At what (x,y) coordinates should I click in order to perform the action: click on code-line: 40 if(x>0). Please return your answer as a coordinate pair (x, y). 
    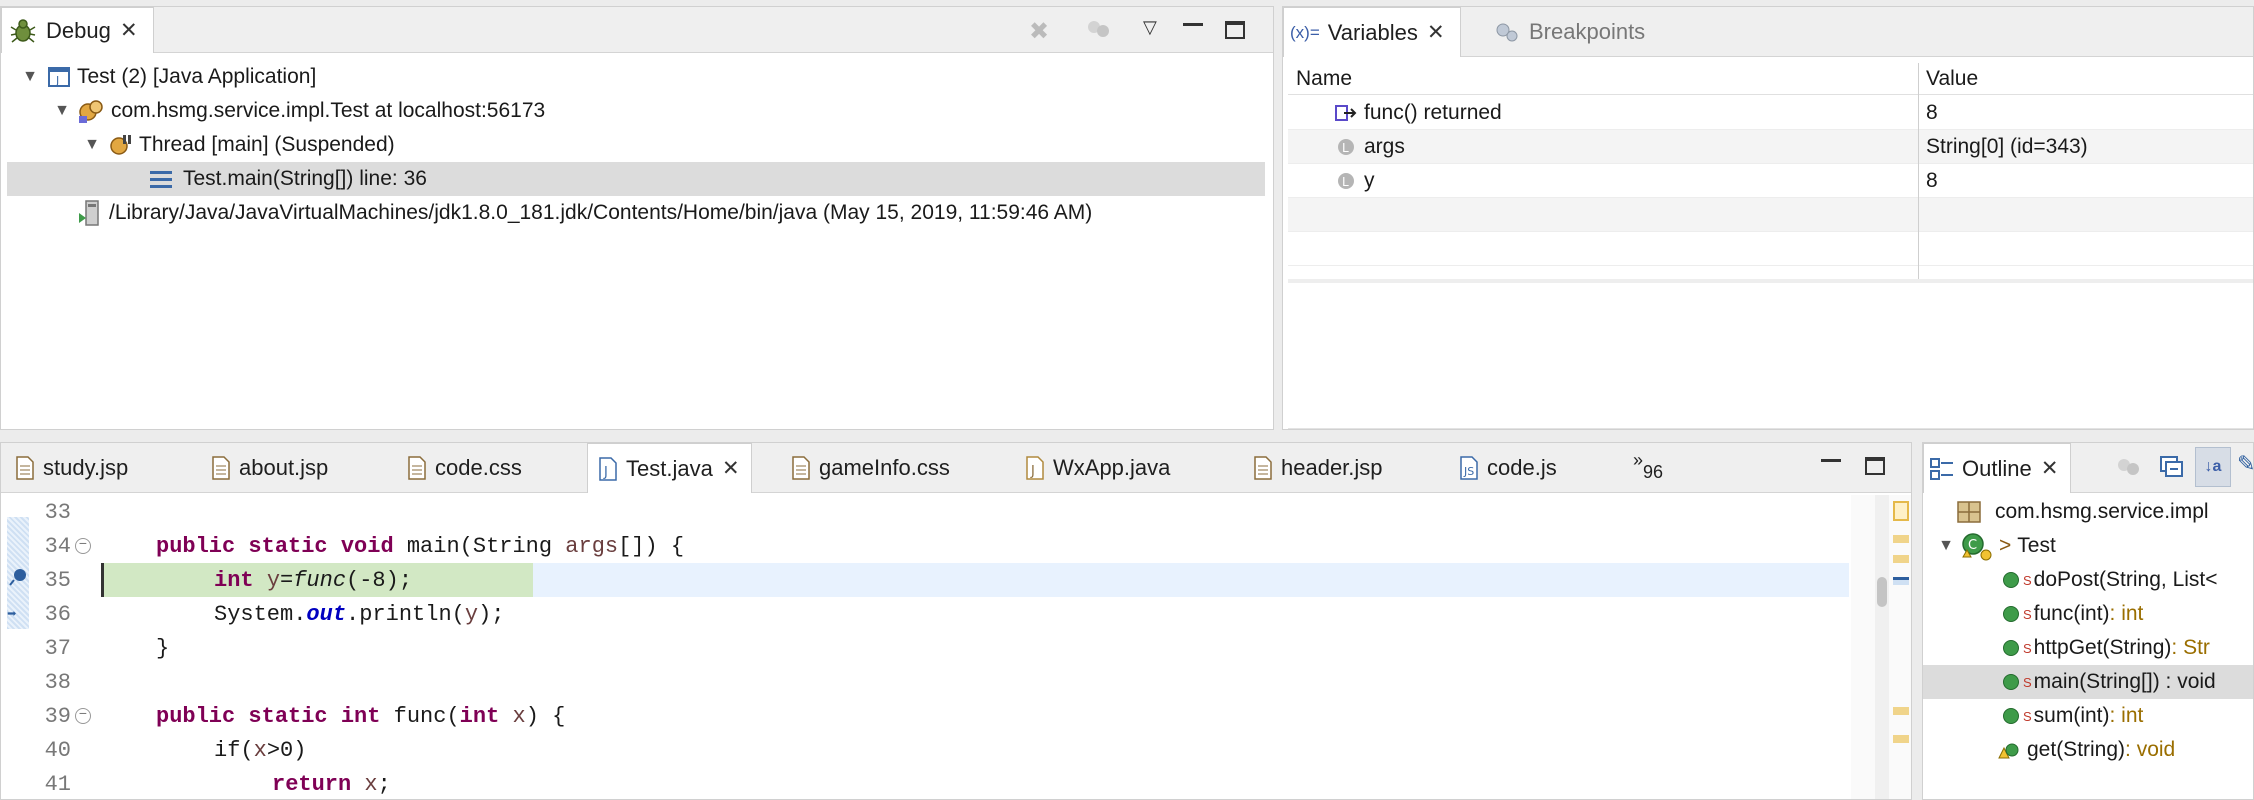
    Looking at the image, I should click on (956, 750).